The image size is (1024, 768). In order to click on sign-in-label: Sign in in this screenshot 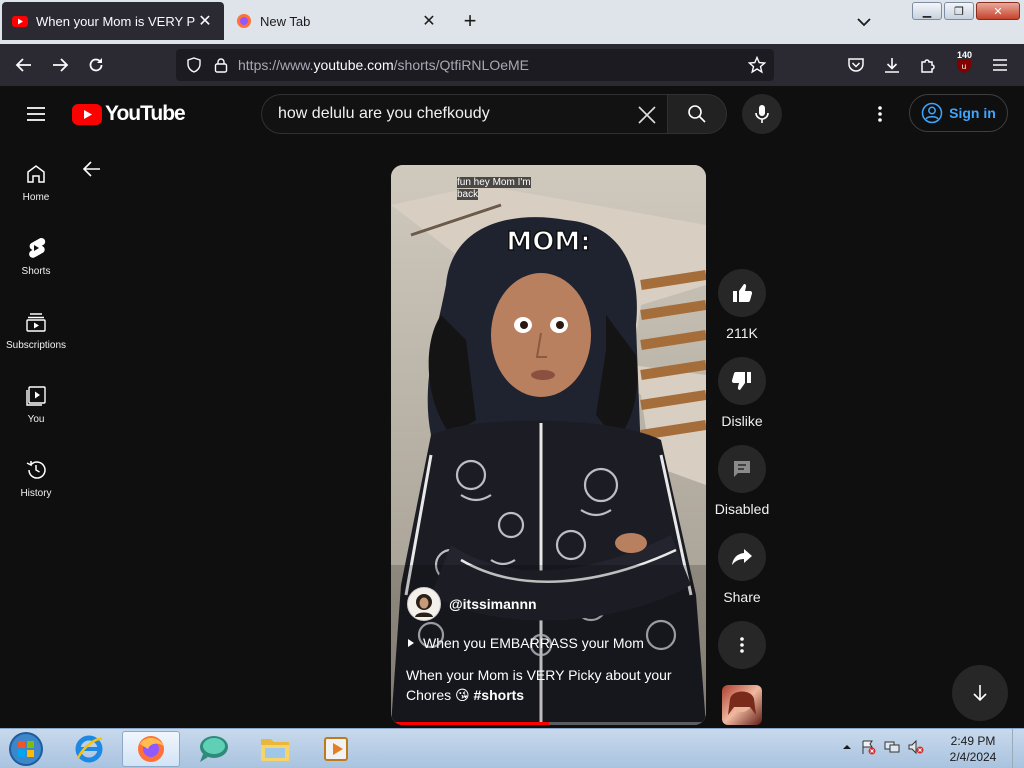, I will do `click(972, 113)`.